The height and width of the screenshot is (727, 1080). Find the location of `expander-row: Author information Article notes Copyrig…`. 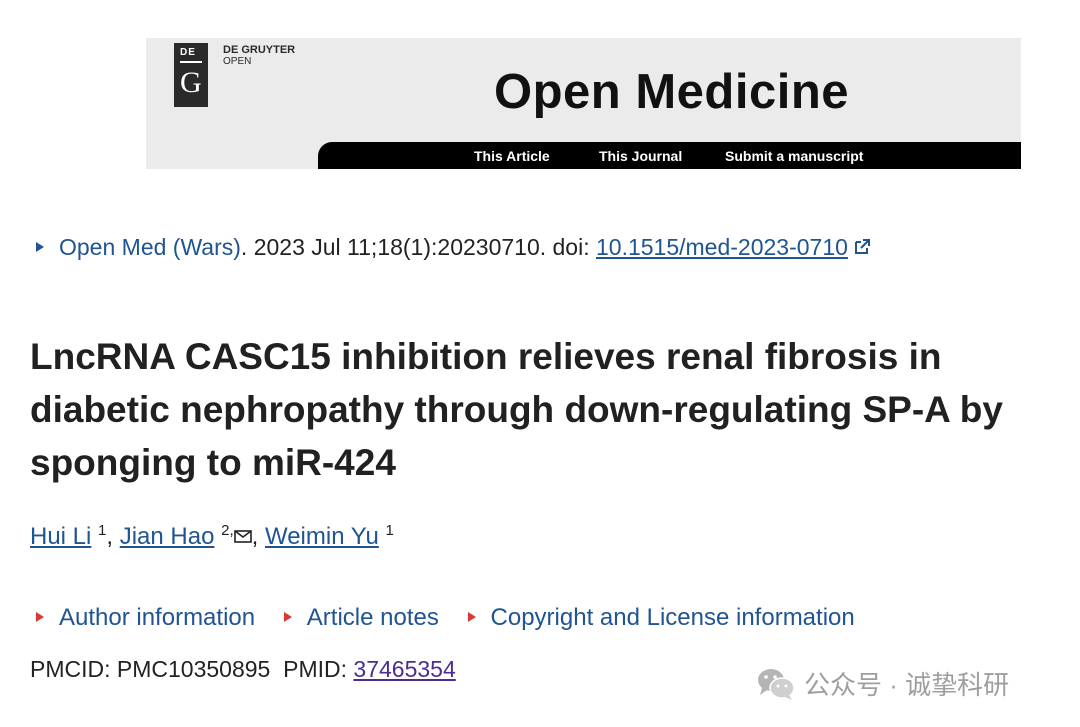

expander-row: Author information Article notes Copyrig… is located at coordinates (456, 618).